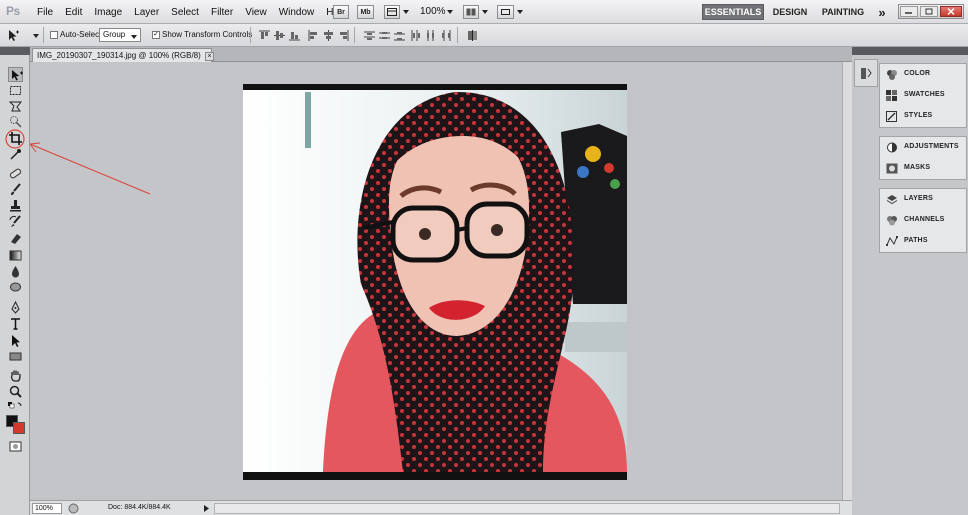  What do you see at coordinates (15, 238) in the screenshot?
I see `eraser-tool-button` at bounding box center [15, 238].